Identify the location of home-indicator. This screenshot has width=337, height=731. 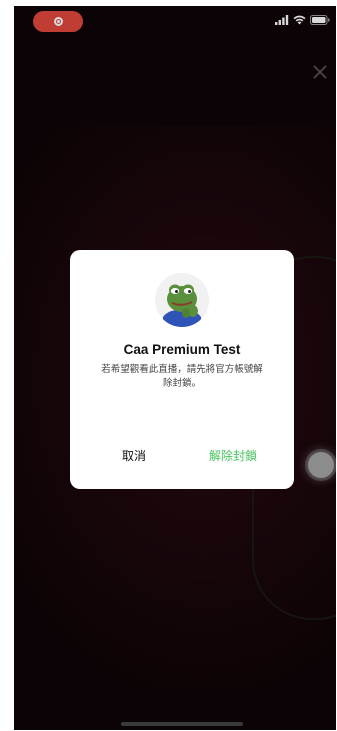
(182, 724).